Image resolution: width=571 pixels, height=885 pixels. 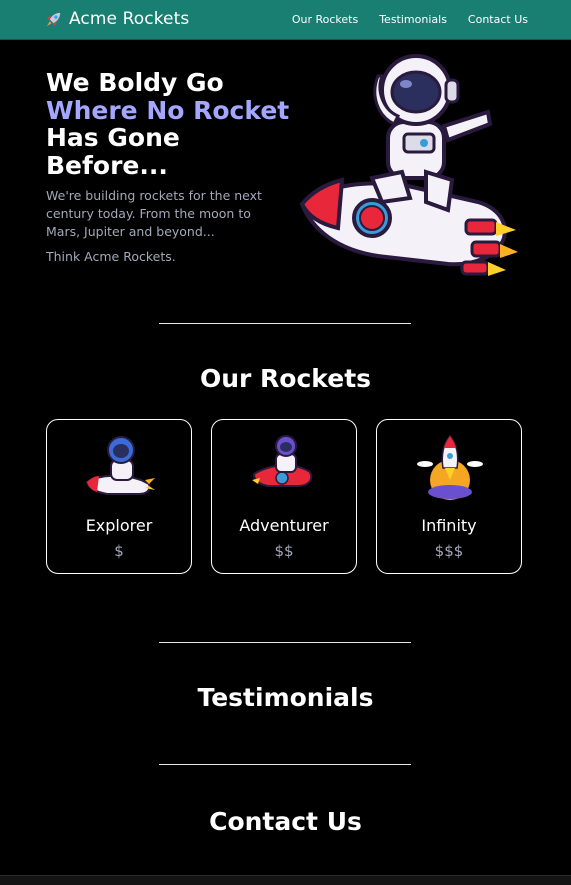 What do you see at coordinates (53, 19) in the screenshot?
I see `rocket-icon` at bounding box center [53, 19].